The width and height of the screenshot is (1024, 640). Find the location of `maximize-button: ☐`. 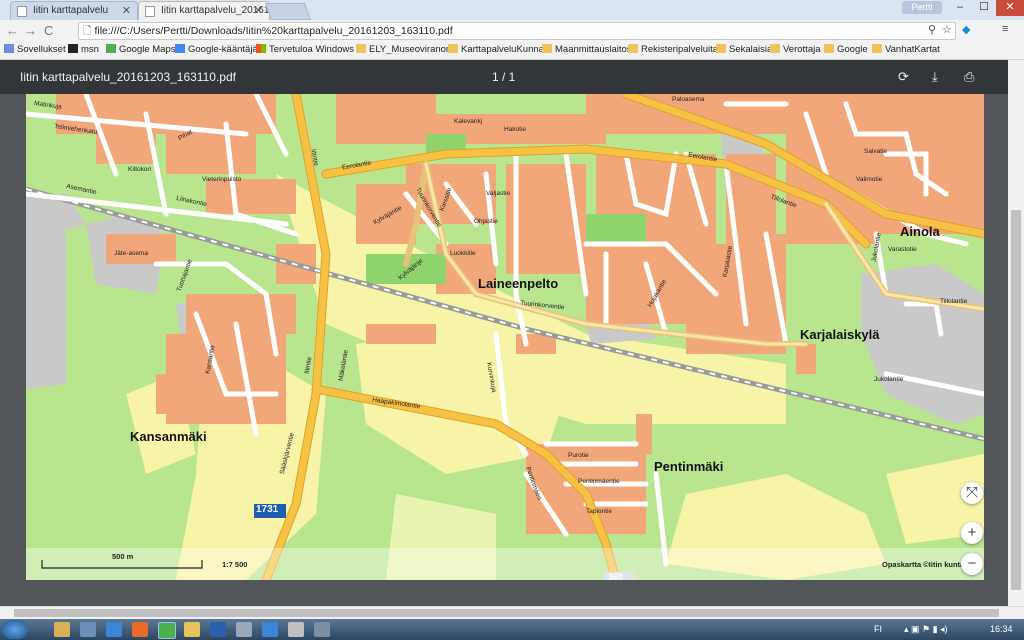

maximize-button: ☐ is located at coordinates (984, 8).